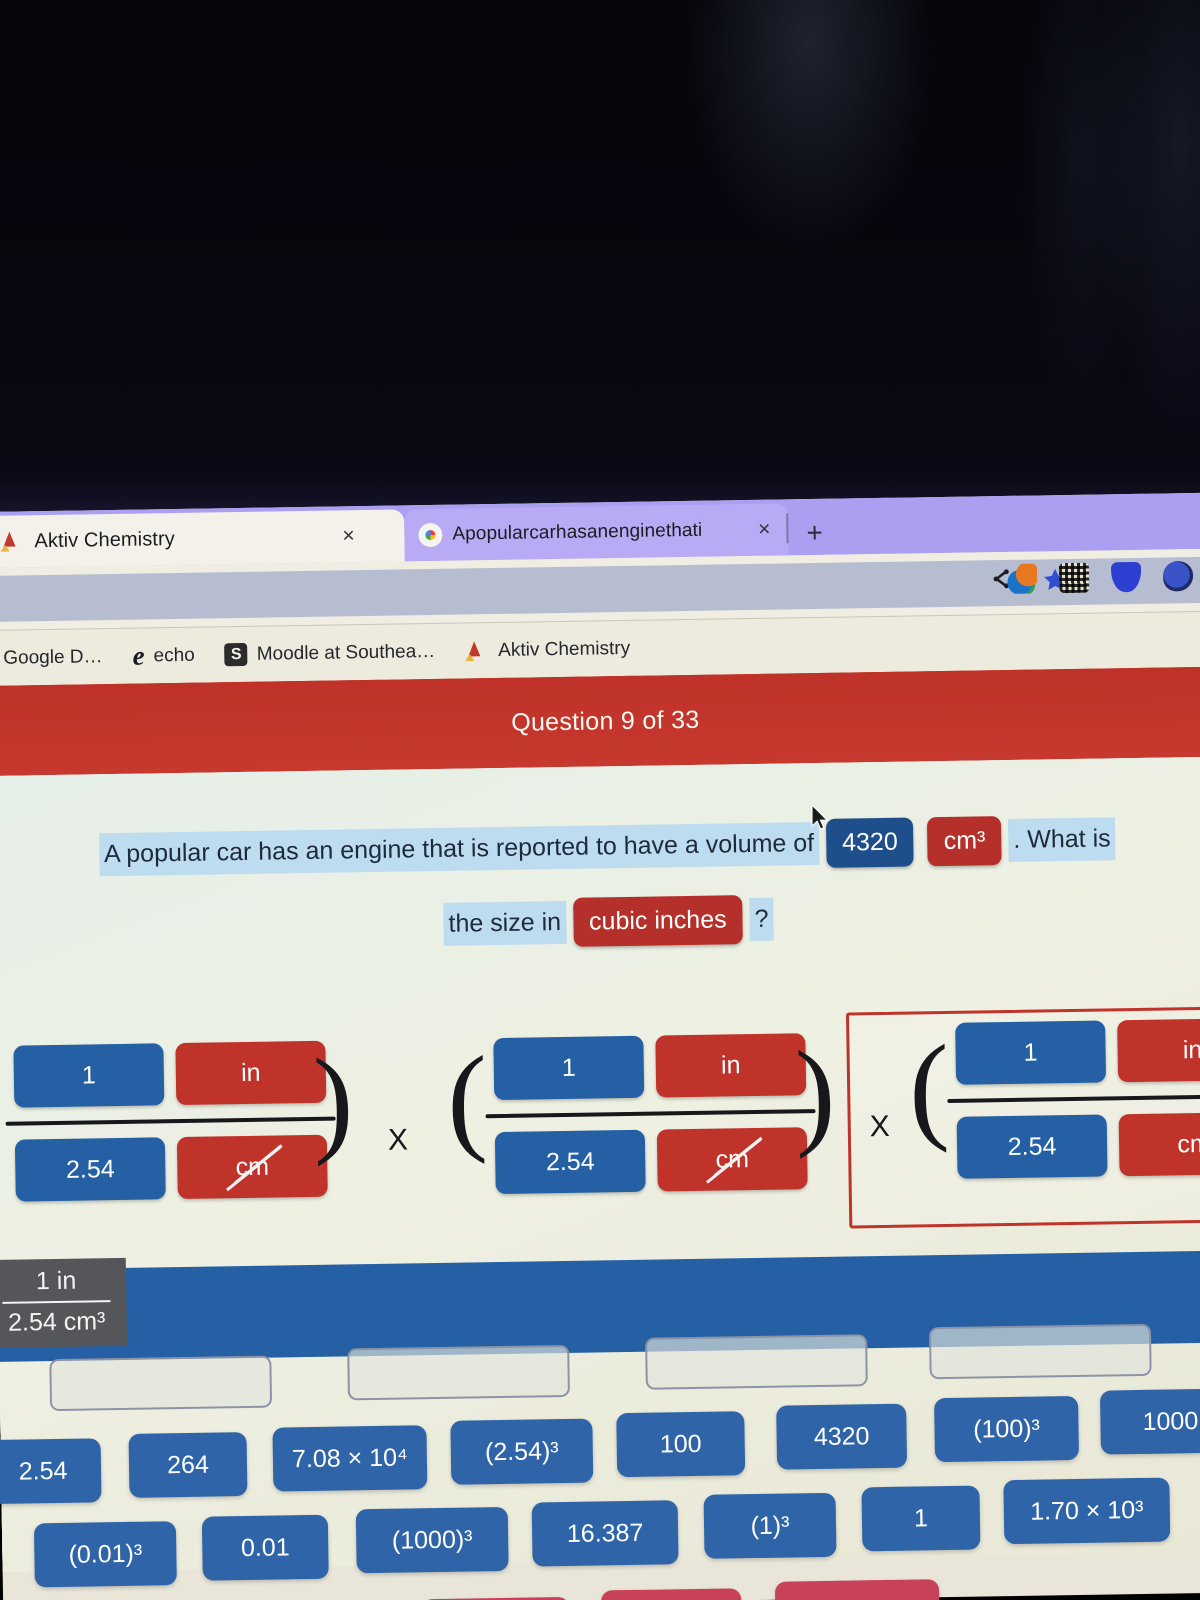 The image size is (1200, 1600). Describe the element at coordinates (252, 1167) in the screenshot. I see `fraction-1-den-unit: cm` at that location.